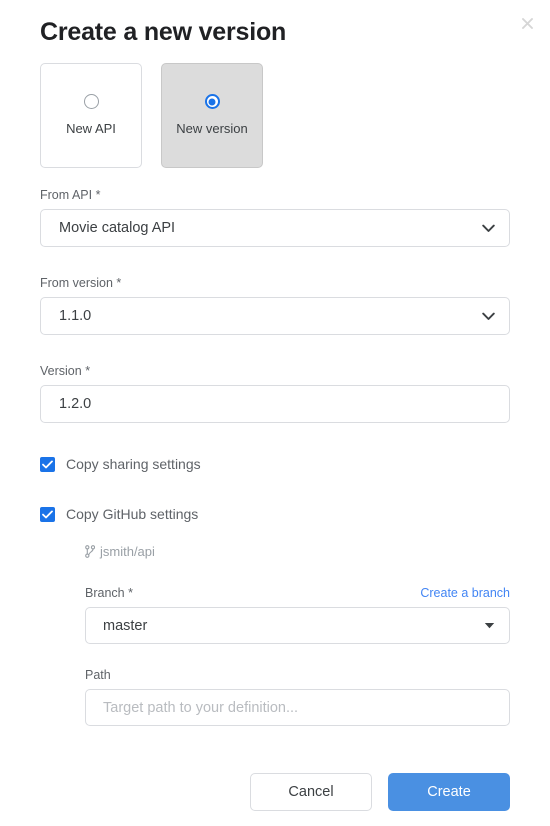  I want to click on path-label-row: Path, so click(297, 675).